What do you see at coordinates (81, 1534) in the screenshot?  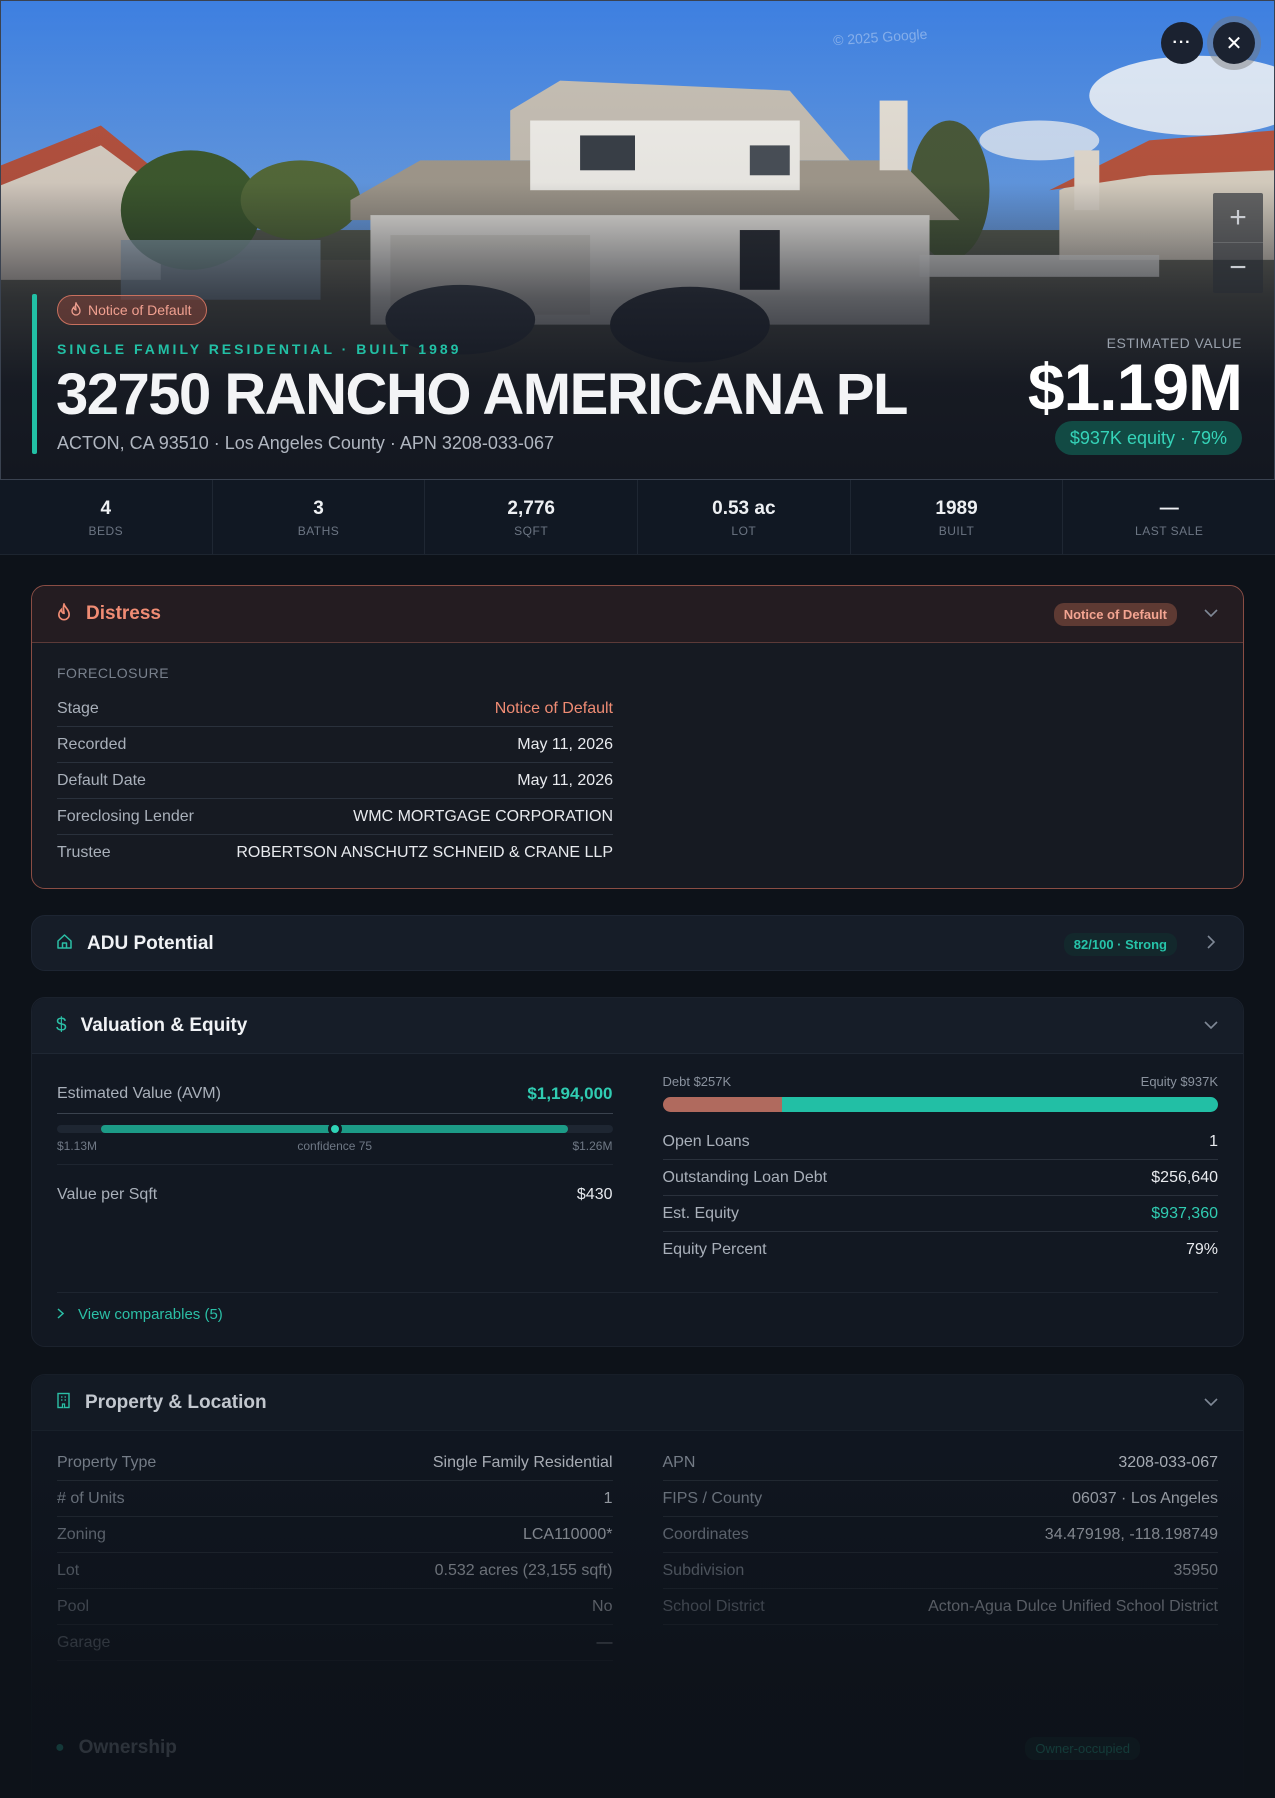 I see `row-key: Zoning` at bounding box center [81, 1534].